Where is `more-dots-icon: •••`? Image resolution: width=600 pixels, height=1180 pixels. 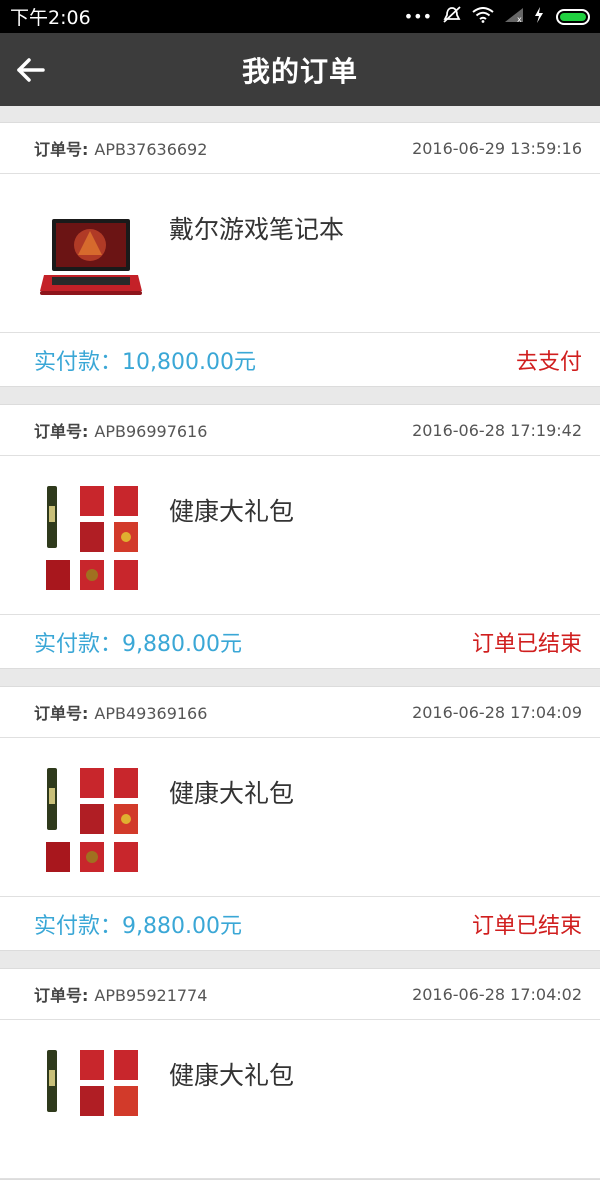
more-dots-icon: ••• is located at coordinates (417, 16).